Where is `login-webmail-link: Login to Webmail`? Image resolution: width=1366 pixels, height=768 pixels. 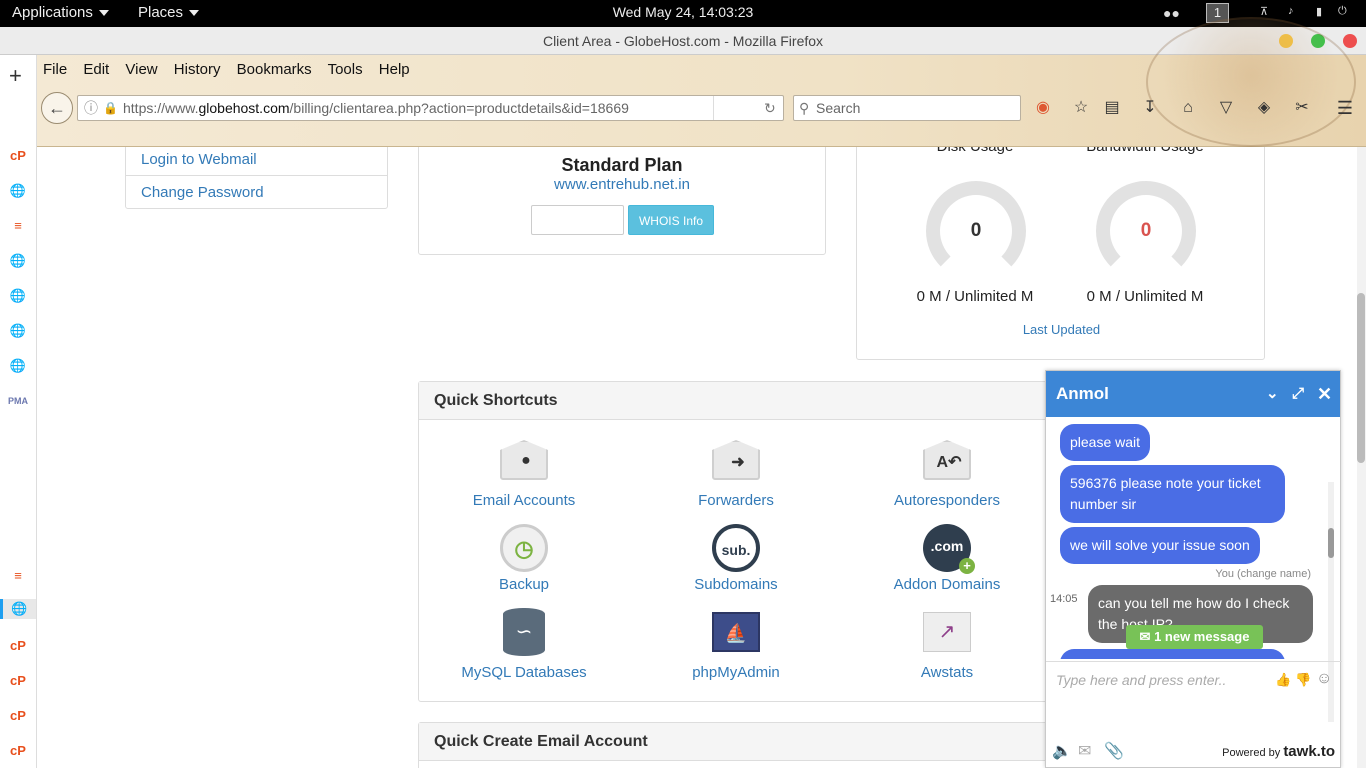 login-webmail-link: Login to Webmail is located at coordinates (256, 161).